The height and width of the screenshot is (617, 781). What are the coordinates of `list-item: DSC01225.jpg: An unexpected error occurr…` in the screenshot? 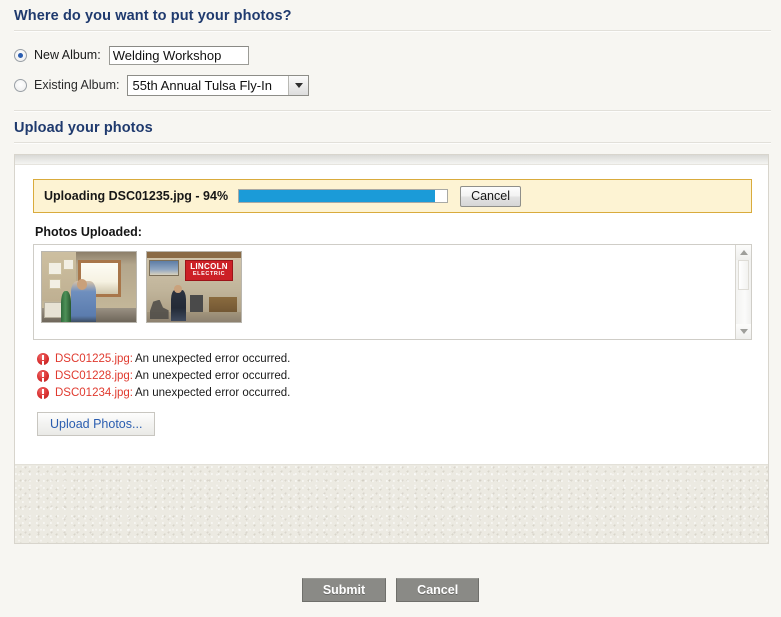 It's located at (394, 359).